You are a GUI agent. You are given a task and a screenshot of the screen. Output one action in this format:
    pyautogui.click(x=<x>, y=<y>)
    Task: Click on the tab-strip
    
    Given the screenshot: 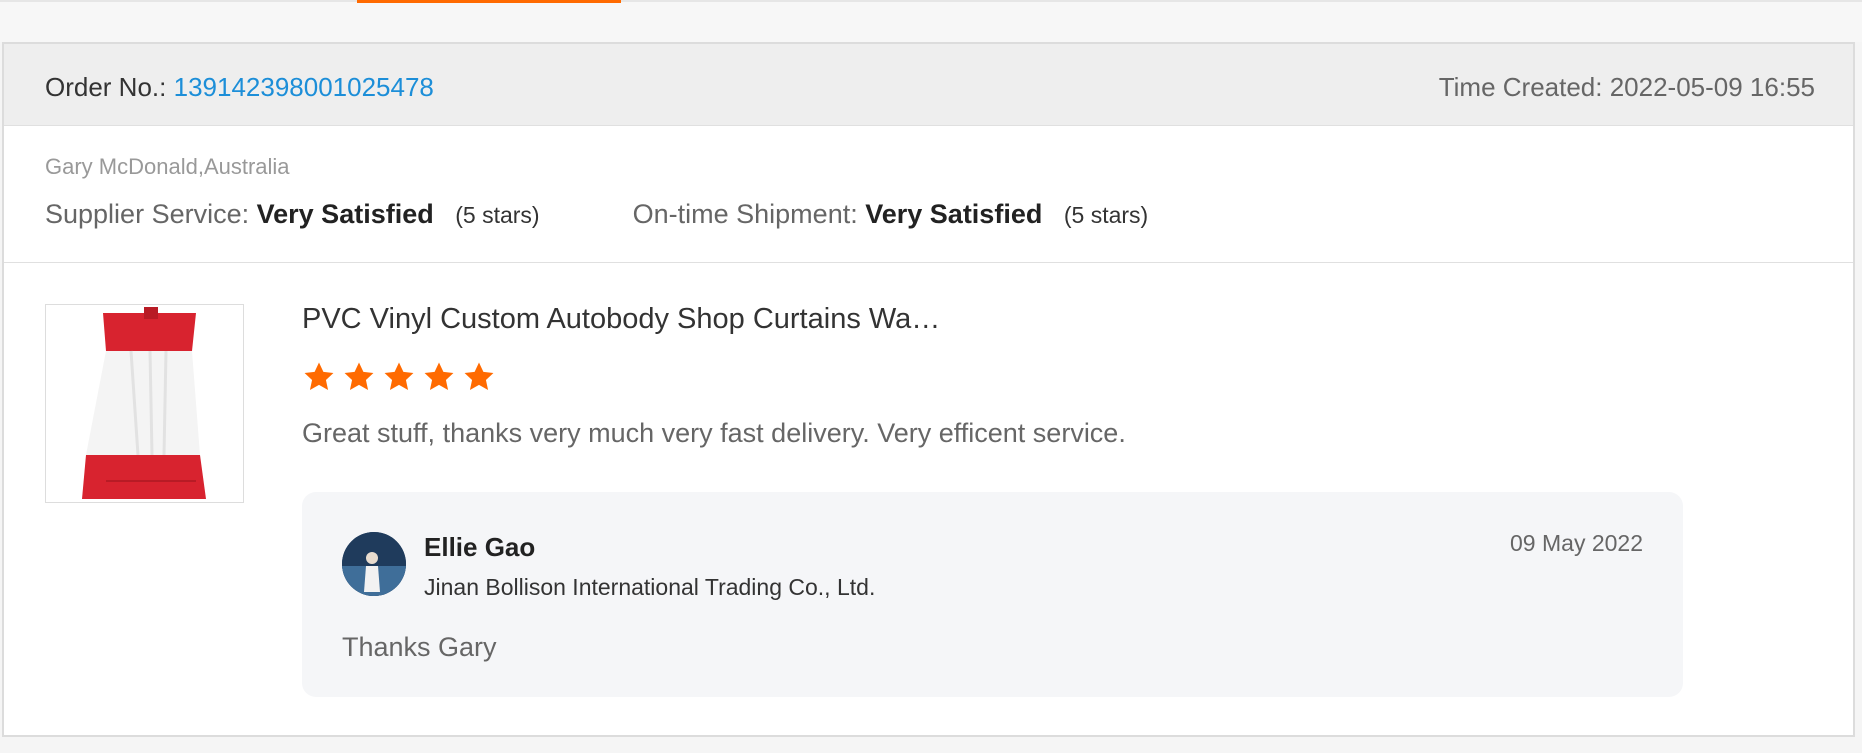 What is the action you would take?
    pyautogui.click(x=931, y=21)
    